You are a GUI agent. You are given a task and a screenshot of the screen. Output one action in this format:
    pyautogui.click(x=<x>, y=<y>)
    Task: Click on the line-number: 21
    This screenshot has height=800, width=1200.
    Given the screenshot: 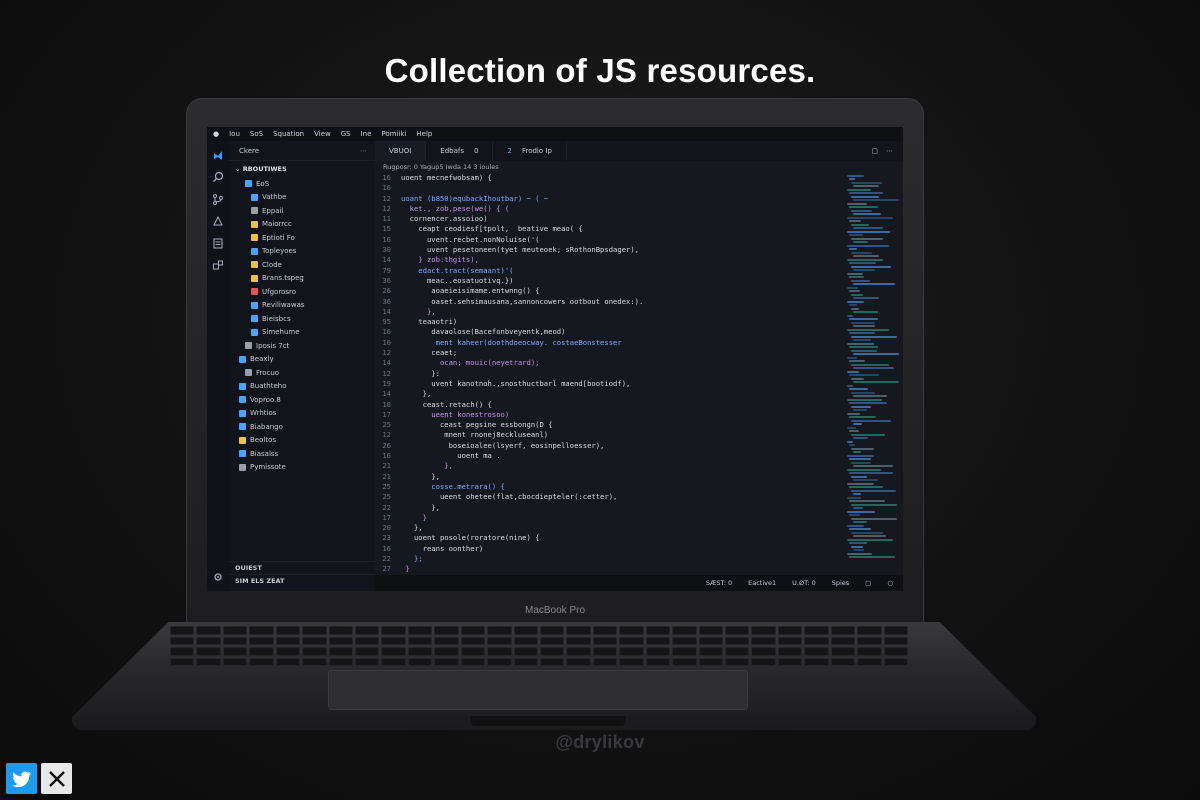 What is the action you would take?
    pyautogui.click(x=386, y=476)
    